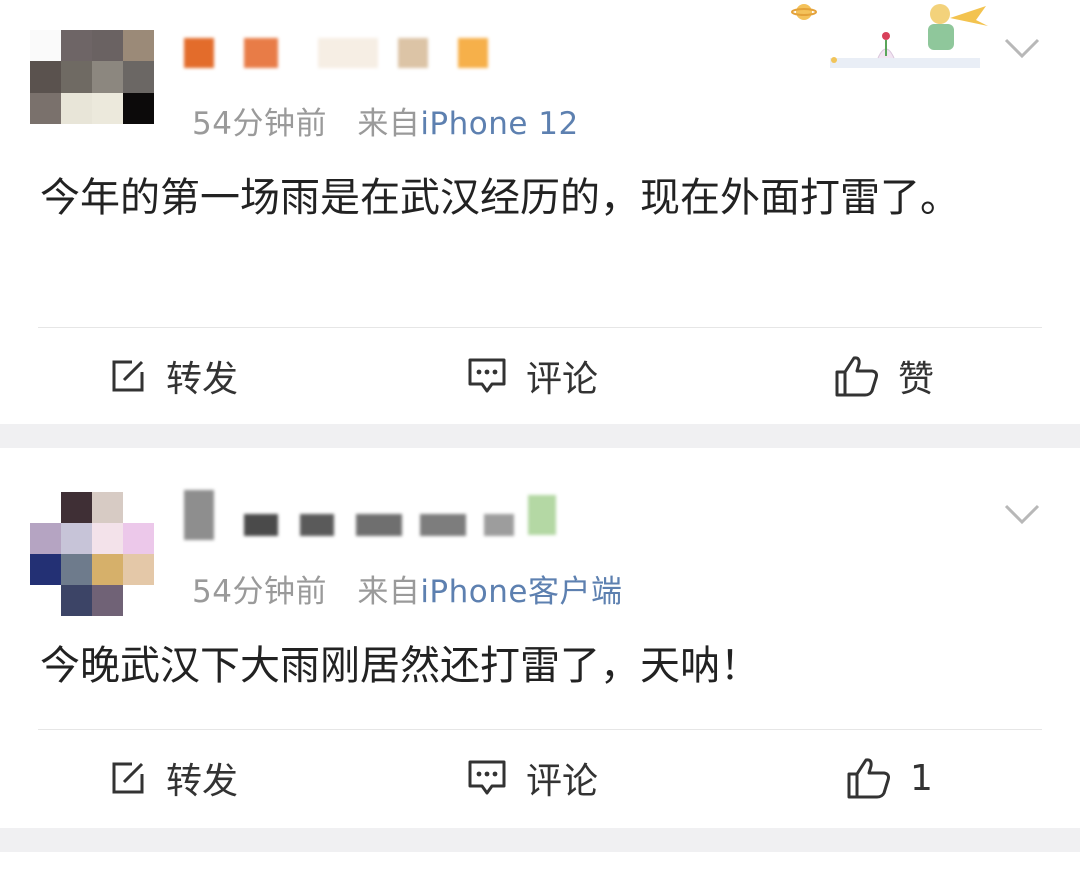 This screenshot has width=1080, height=892. I want to click on post-meta: 54分钟前 来自iPhone客户端, so click(407, 588).